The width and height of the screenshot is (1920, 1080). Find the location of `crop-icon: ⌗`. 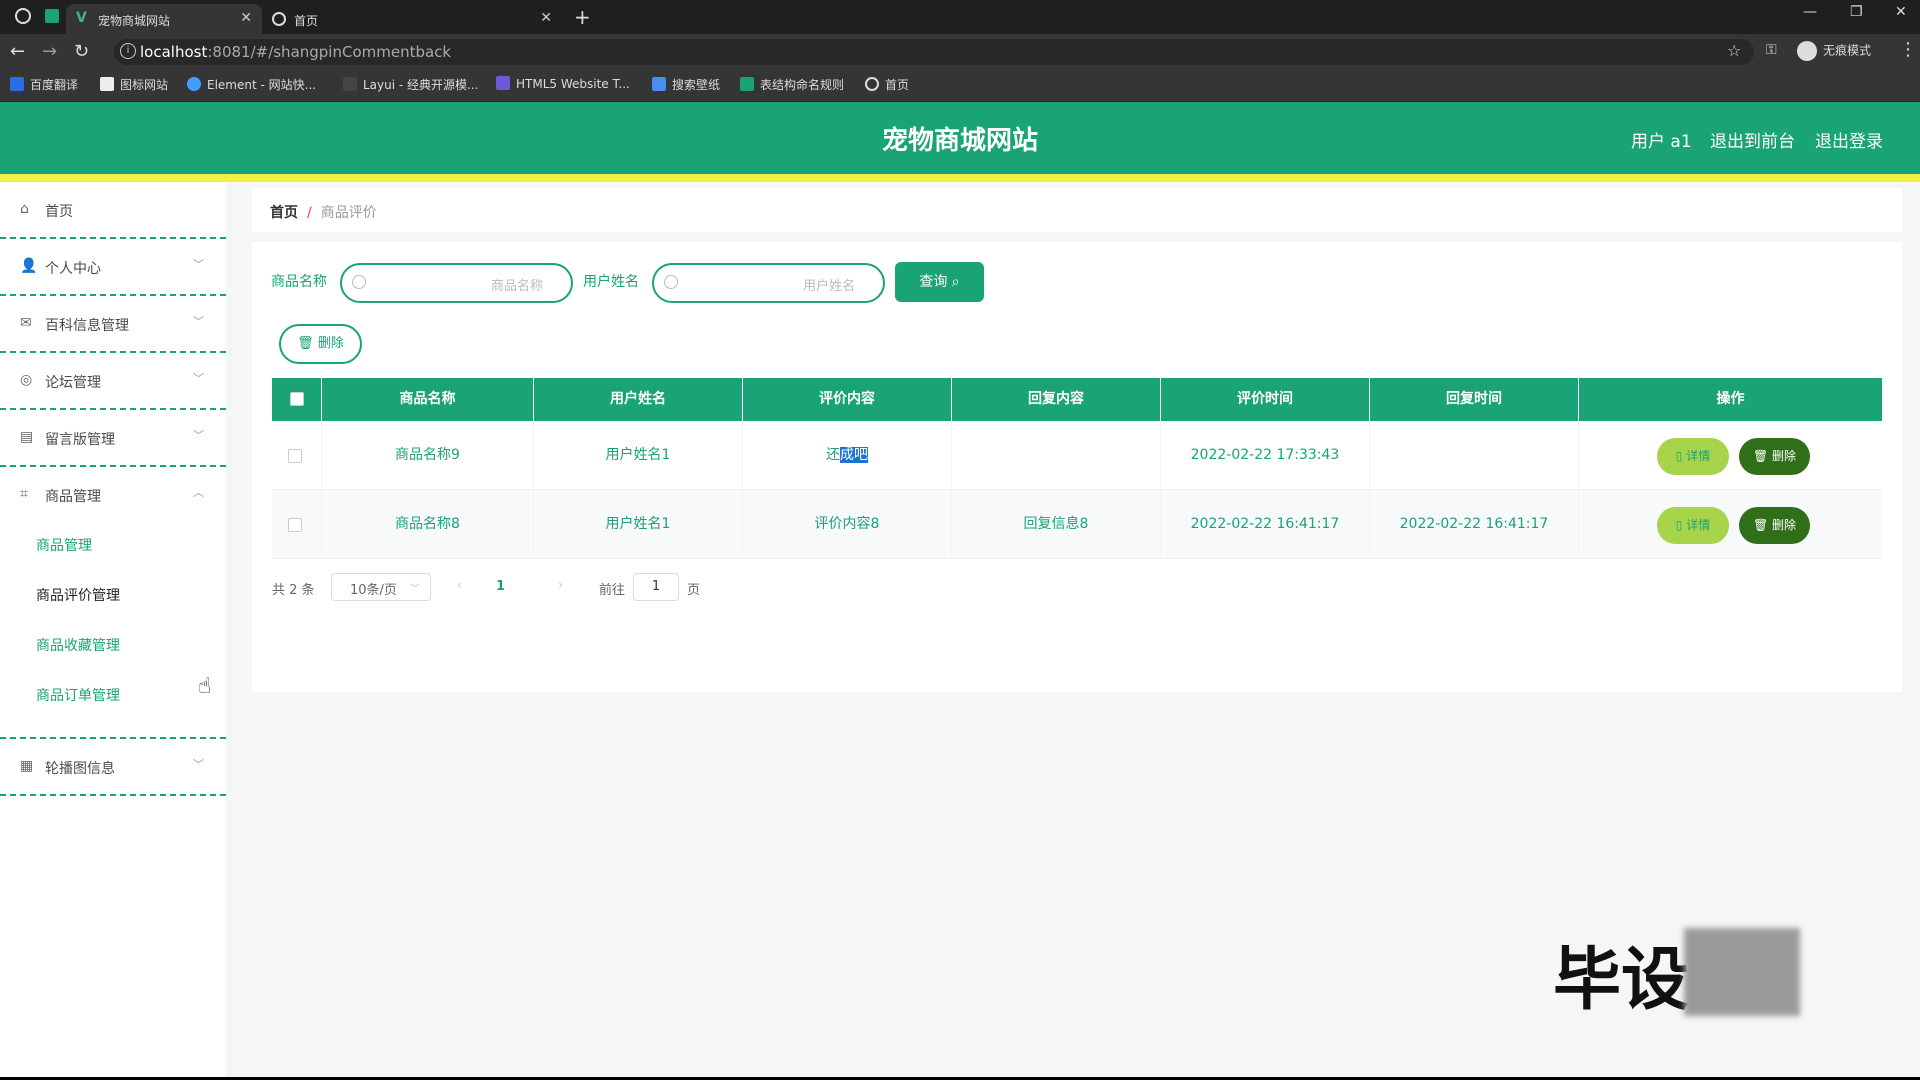

crop-icon: ⌗ is located at coordinates (24, 494).